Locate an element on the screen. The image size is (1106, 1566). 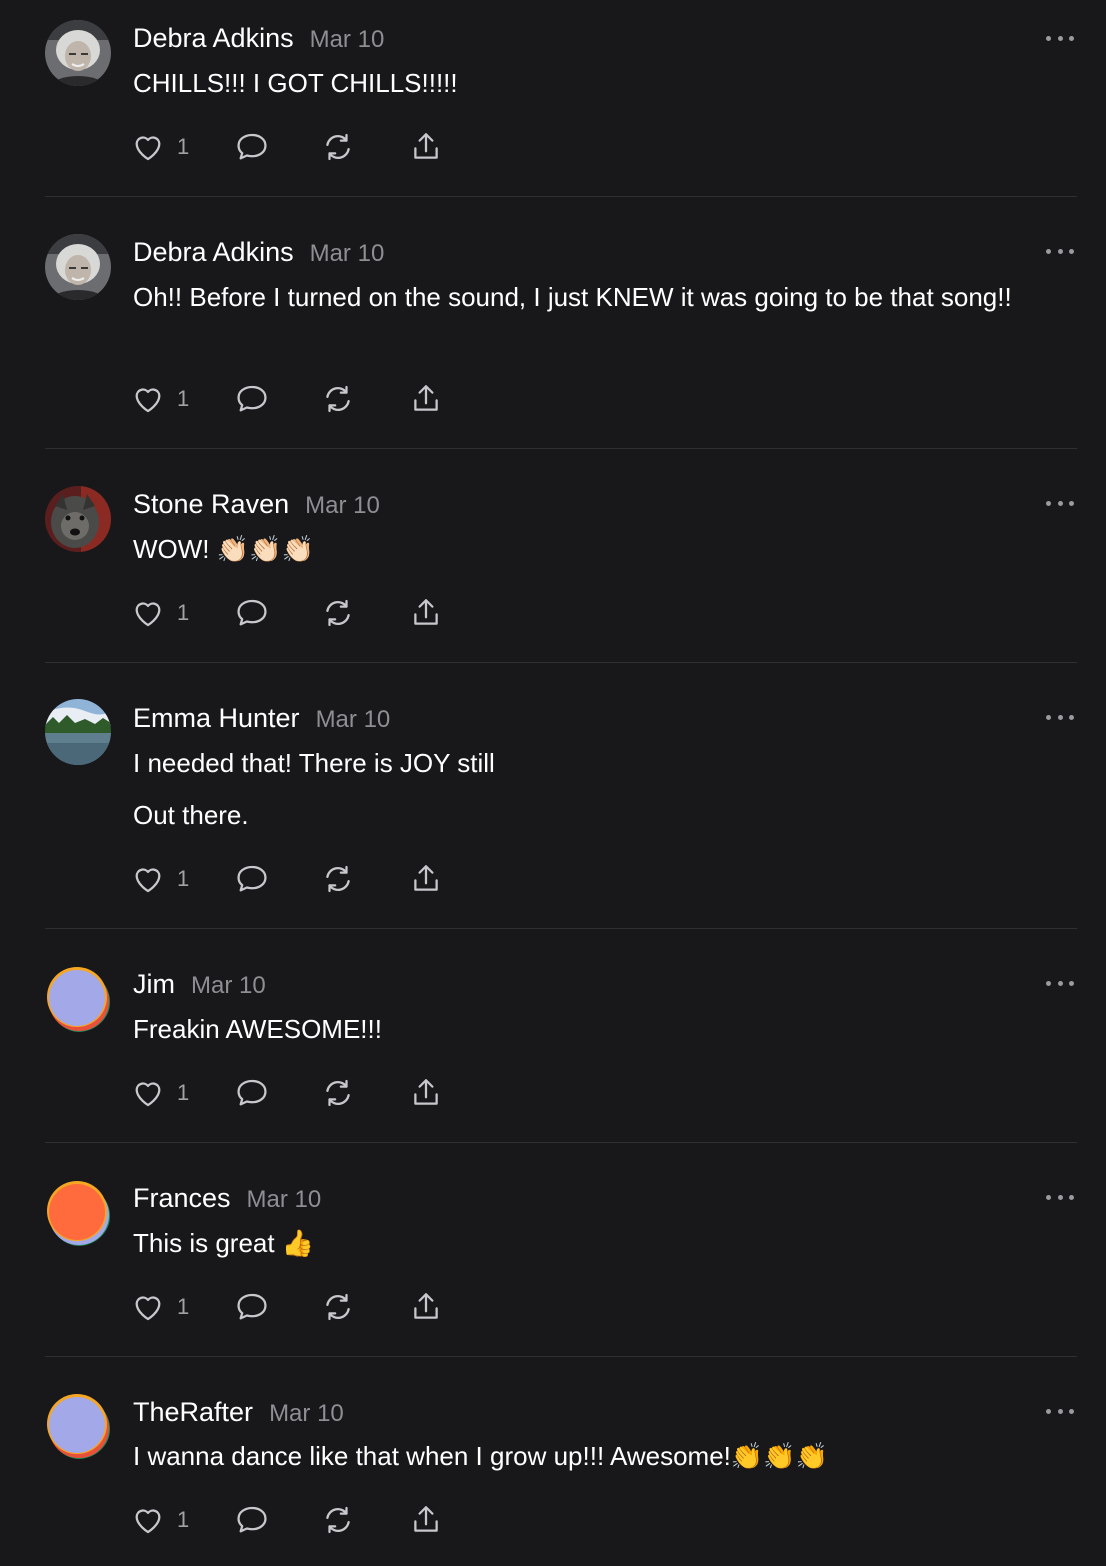
author-name: Jim is located at coordinates (154, 984).